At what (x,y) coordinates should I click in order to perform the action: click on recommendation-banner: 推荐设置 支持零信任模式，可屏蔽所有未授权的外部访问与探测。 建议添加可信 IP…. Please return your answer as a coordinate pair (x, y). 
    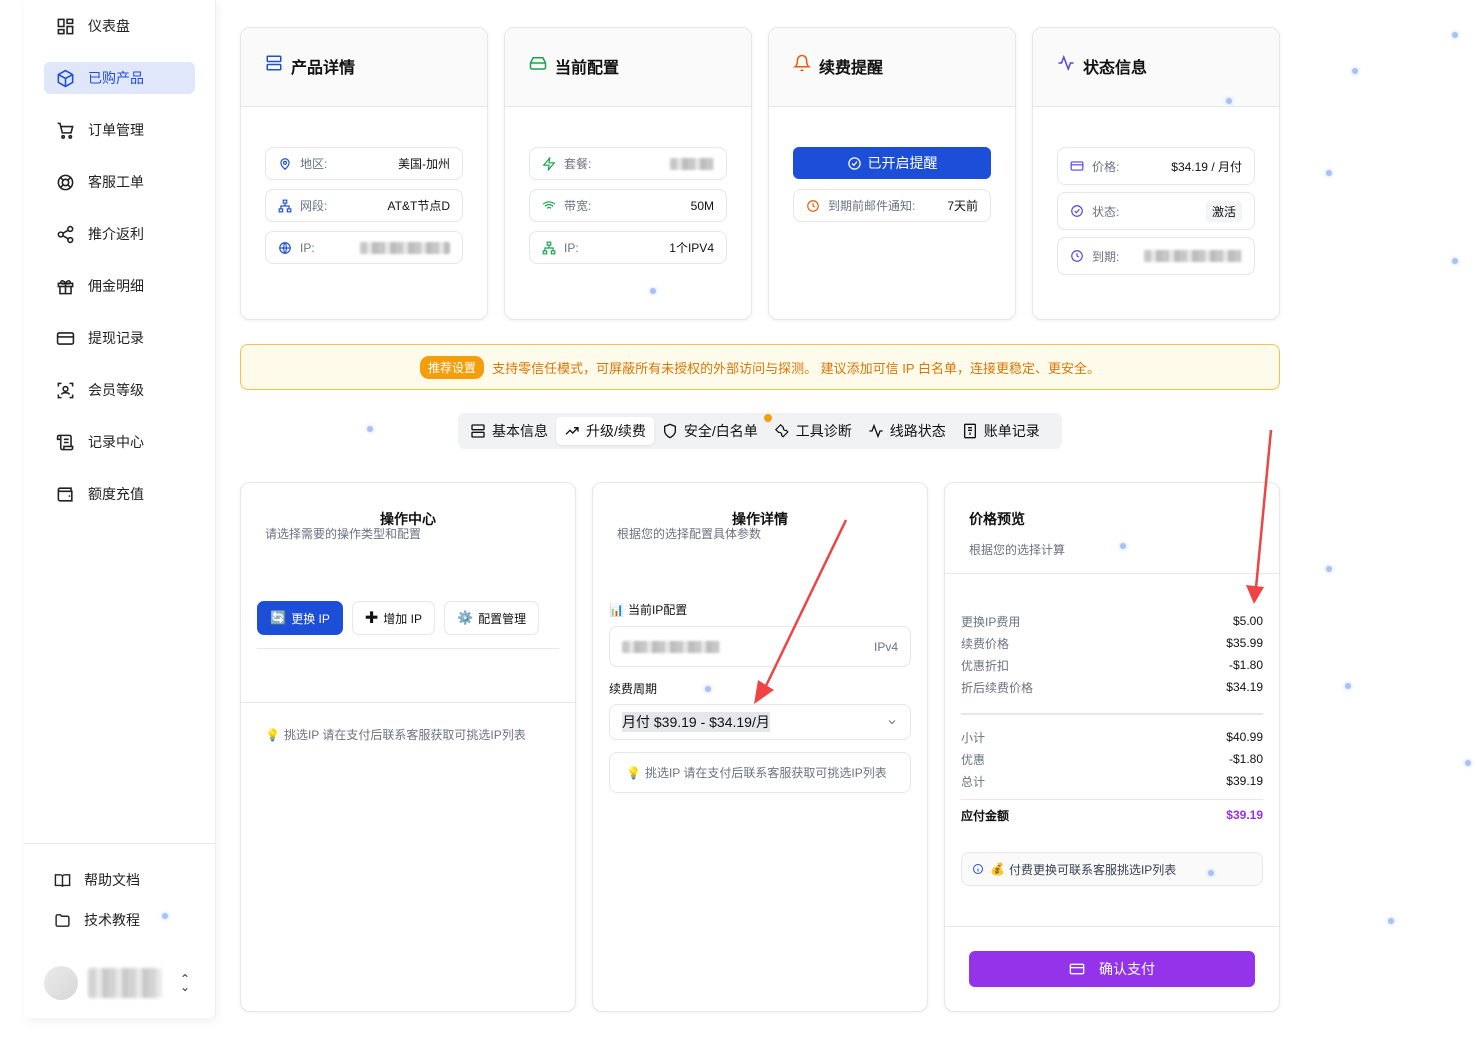
    Looking at the image, I should click on (760, 367).